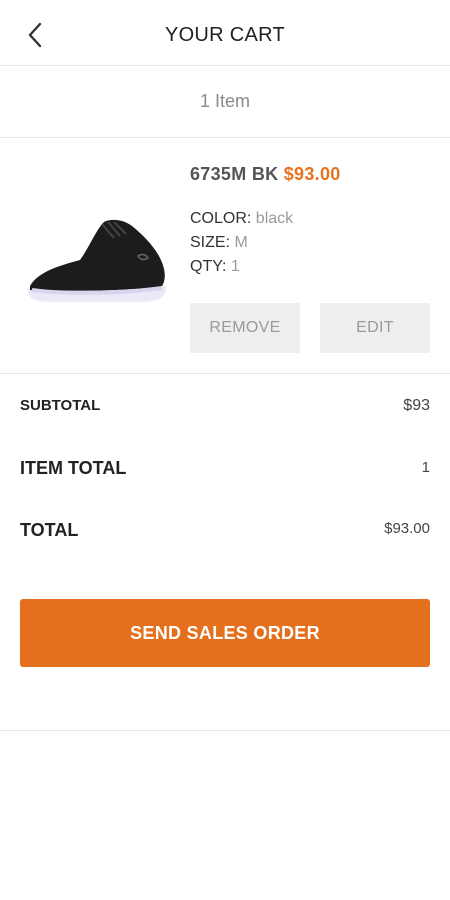  I want to click on qty-label: QTY:, so click(208, 266).